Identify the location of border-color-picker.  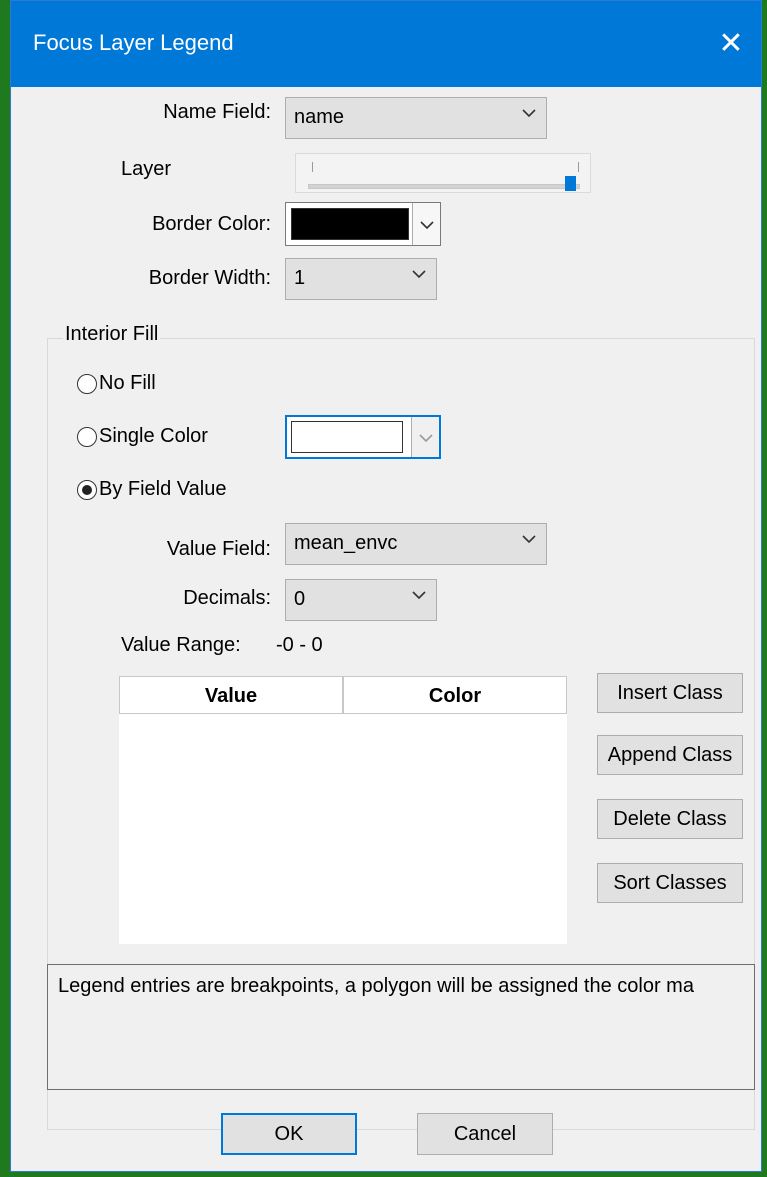
(363, 224).